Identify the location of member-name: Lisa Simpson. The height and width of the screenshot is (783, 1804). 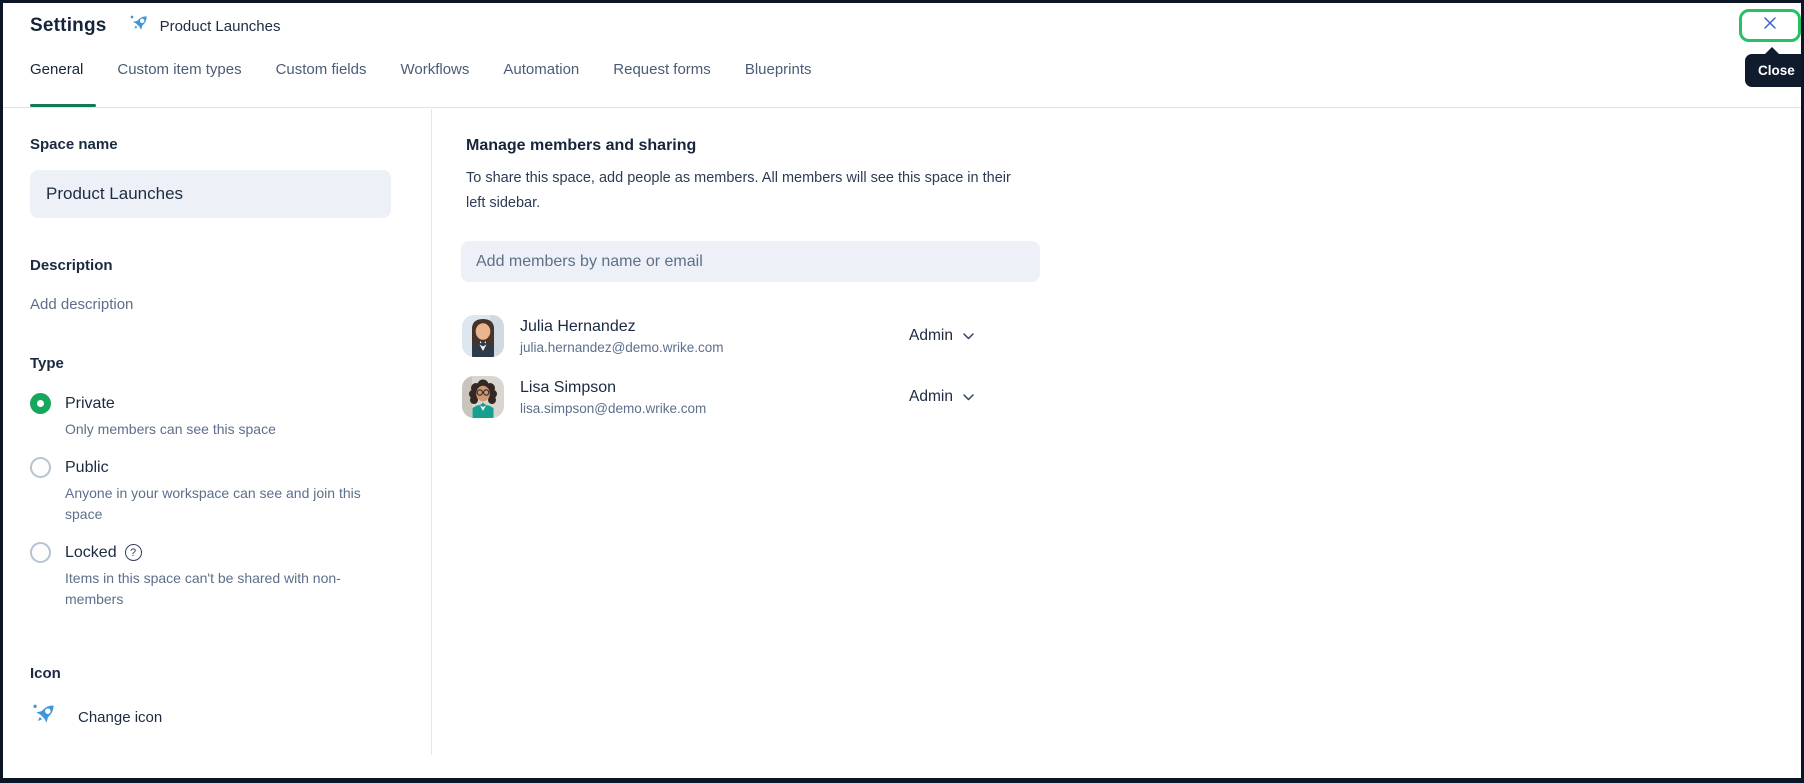
(568, 387).